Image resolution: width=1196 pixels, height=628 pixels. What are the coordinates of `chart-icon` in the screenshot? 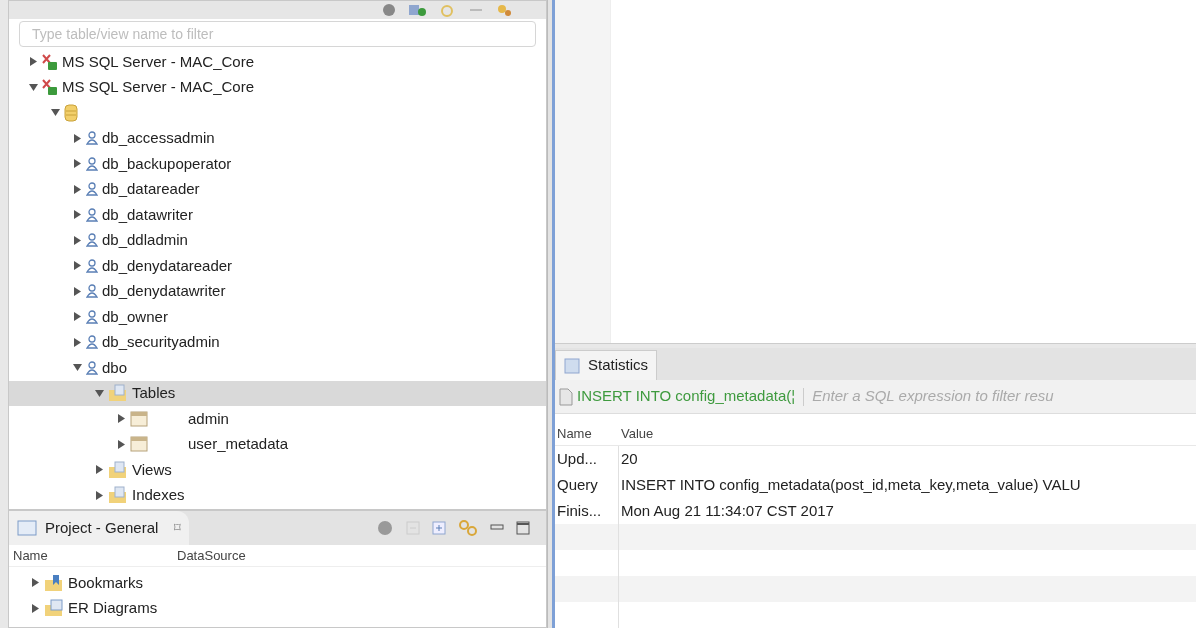 It's located at (572, 365).